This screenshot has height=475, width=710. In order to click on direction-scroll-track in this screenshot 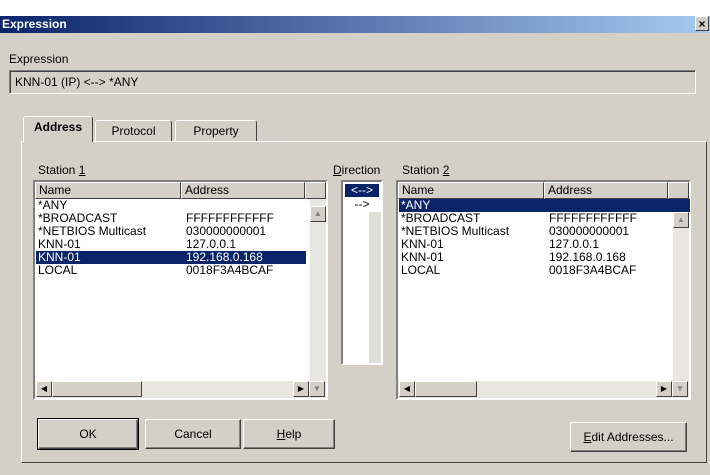, I will do `click(375, 287)`.